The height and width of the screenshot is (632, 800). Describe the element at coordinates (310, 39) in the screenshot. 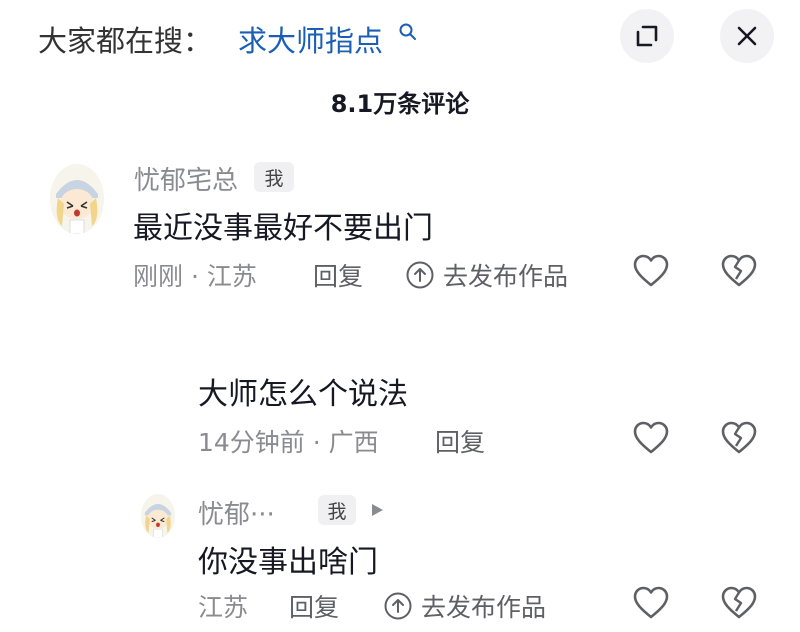

I see `trending-search-link: 求大师指点` at that location.